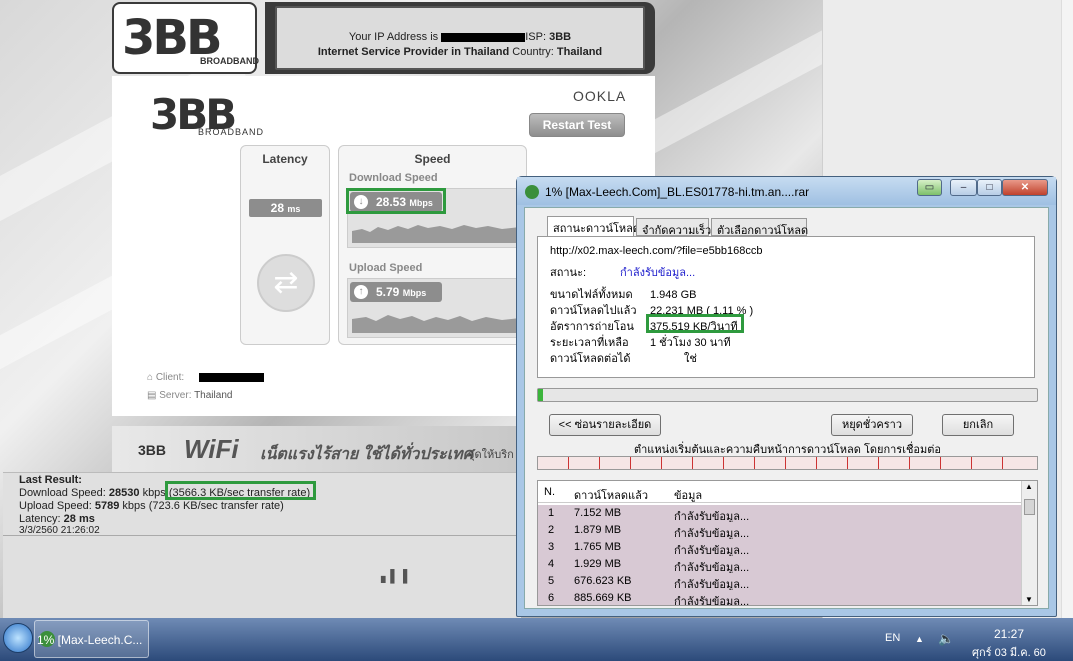 The width and height of the screenshot is (1073, 661). I want to click on last-upload-kbps: 5789, so click(107, 506).